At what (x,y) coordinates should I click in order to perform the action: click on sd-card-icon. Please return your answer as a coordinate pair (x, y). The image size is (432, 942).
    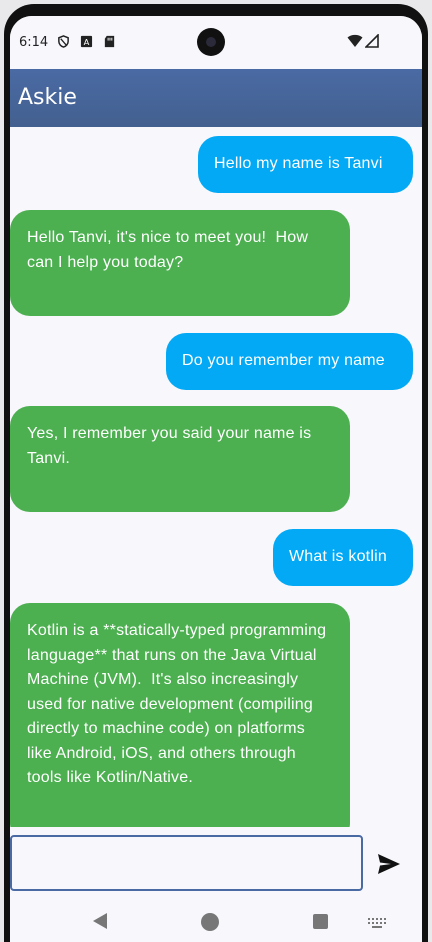
    Looking at the image, I should click on (109, 41).